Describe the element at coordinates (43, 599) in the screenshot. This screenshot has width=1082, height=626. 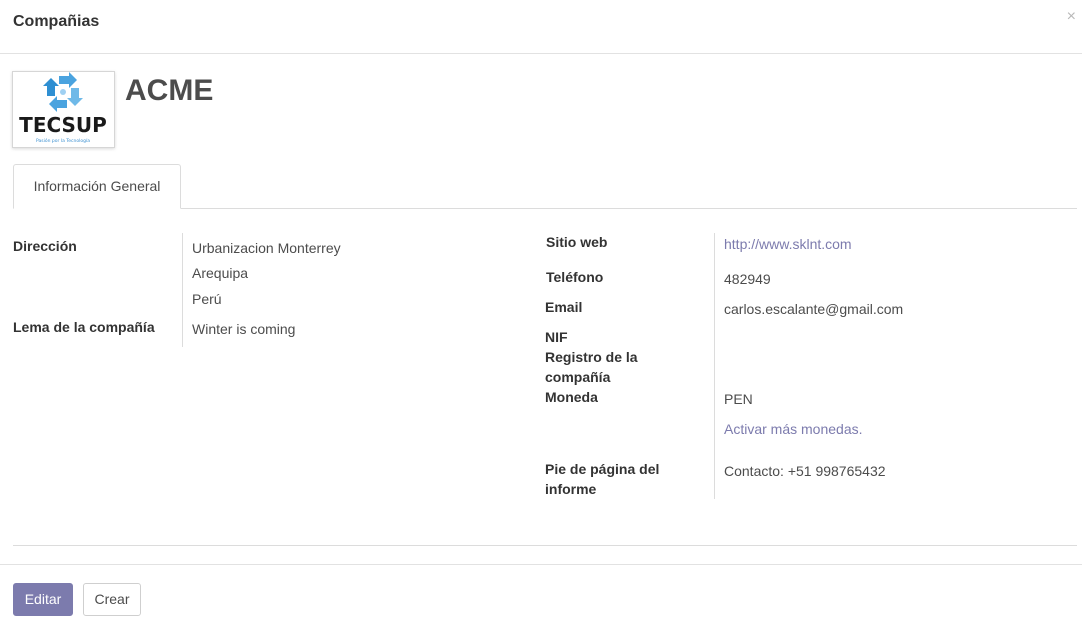
I see `edit-button: Editar` at that location.